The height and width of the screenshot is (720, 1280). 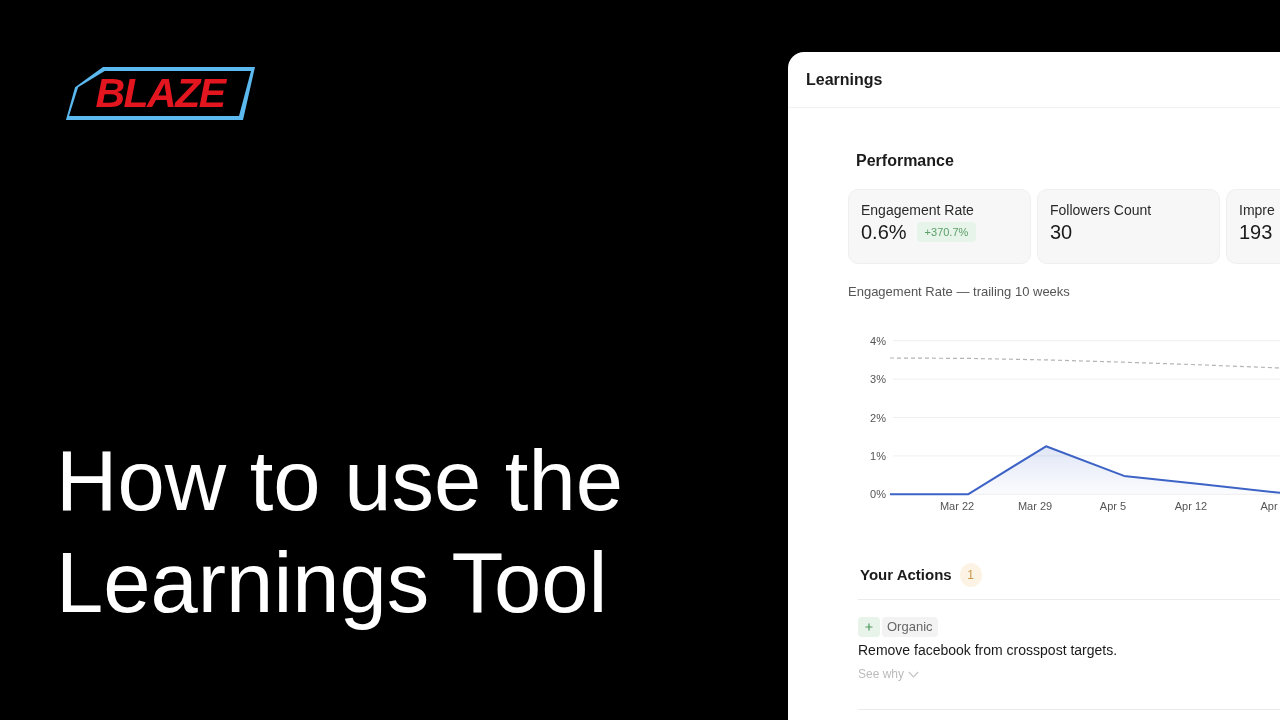 I want to click on metric-value: 193, so click(x=1256, y=232).